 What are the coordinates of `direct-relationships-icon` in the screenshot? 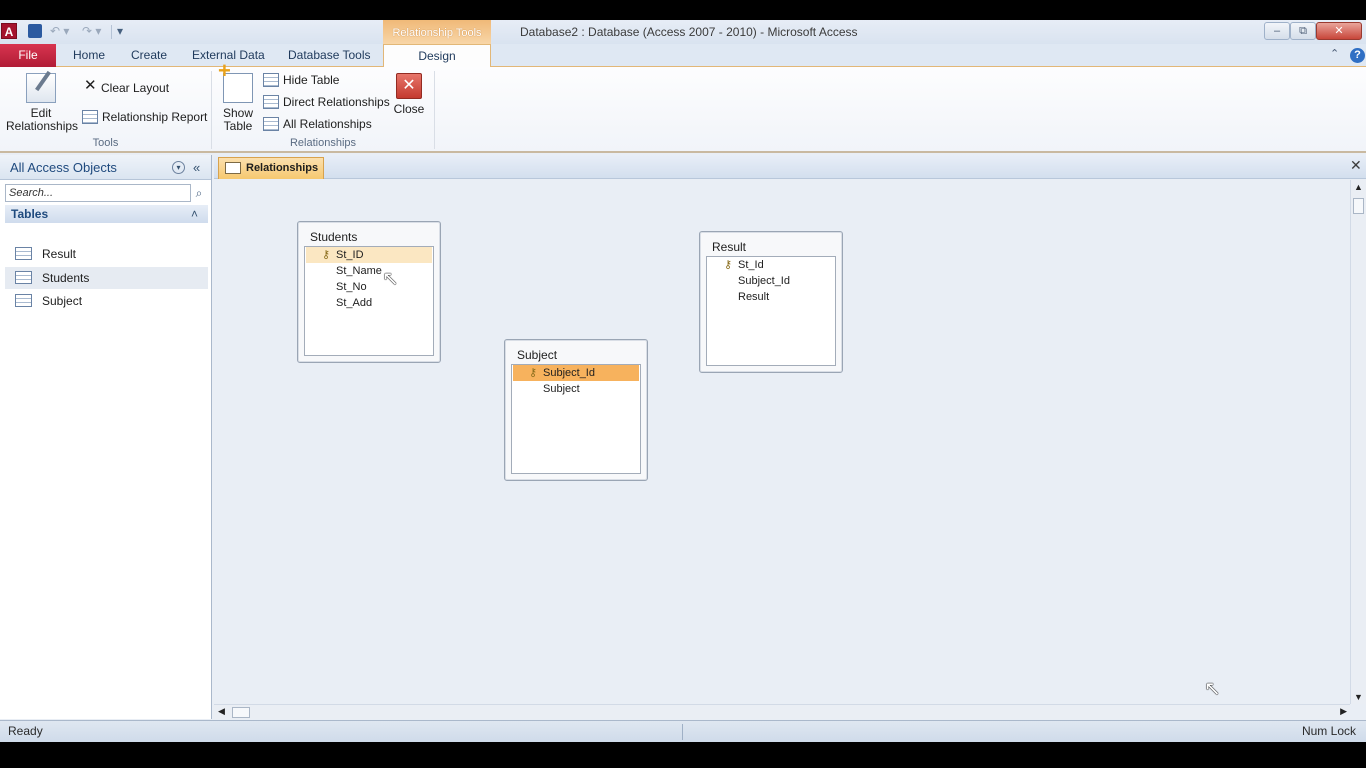 It's located at (271, 102).